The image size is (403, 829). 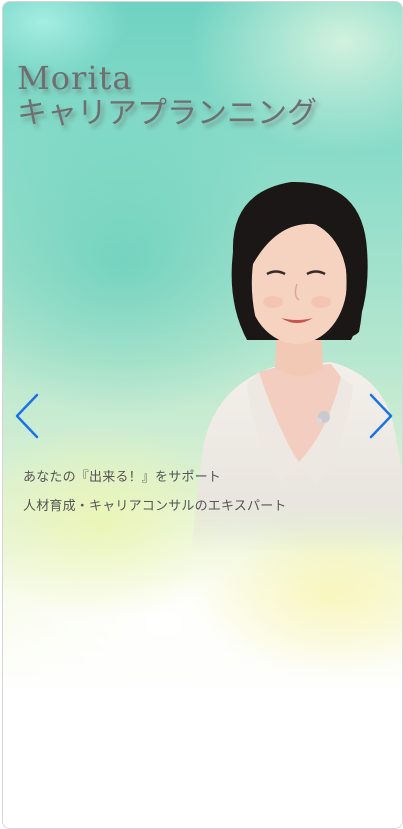 I want to click on chevron-right-icon, so click(x=381, y=416).